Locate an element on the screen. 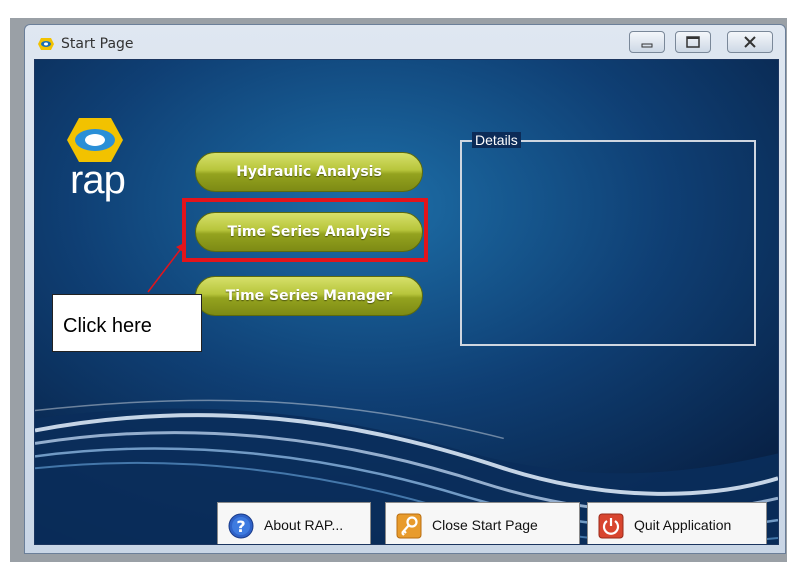  hydraulic-analysis-button: Hydraulic Analysis is located at coordinates (309, 172).